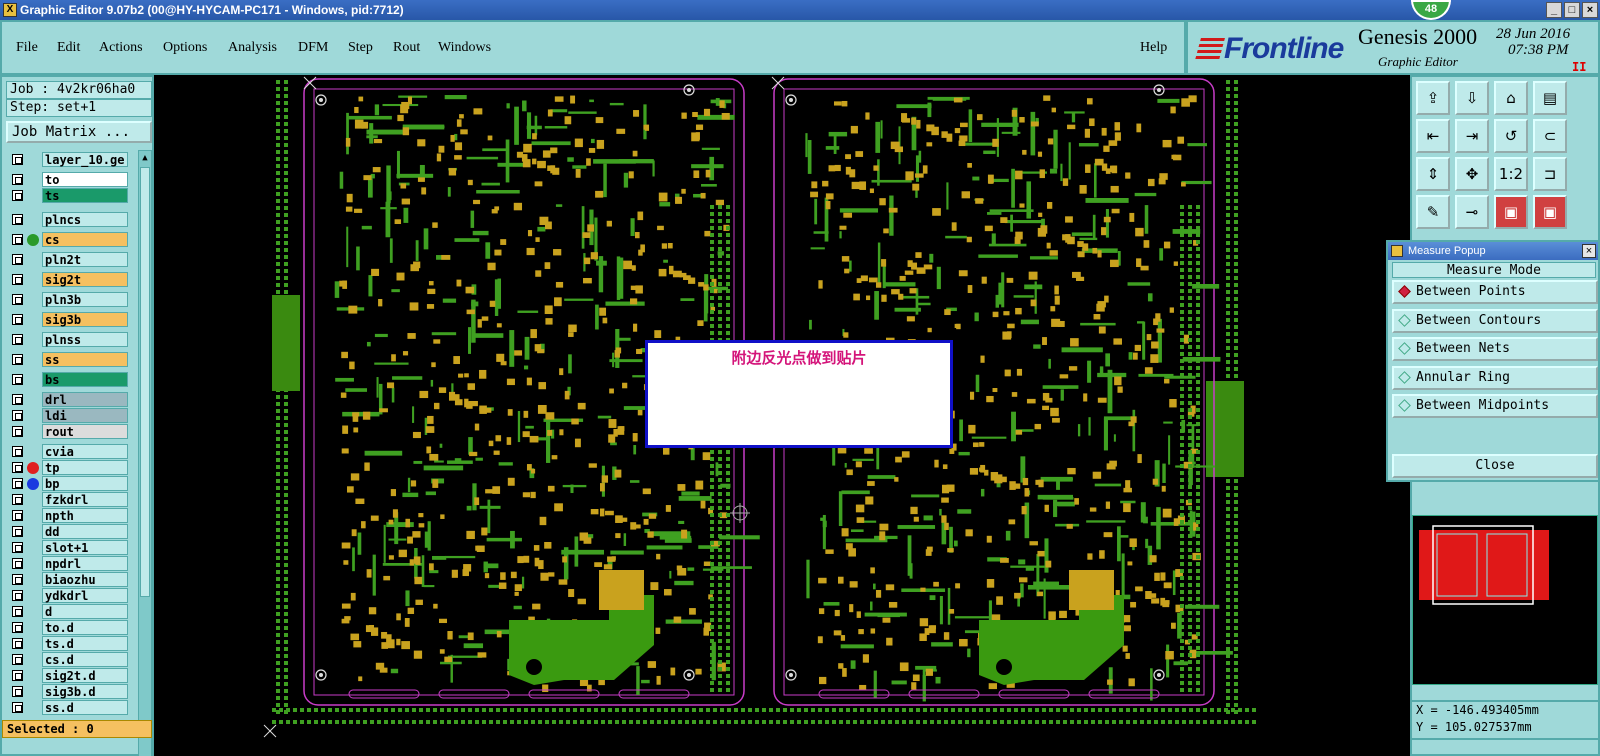 Image resolution: width=1600 pixels, height=756 pixels. What do you see at coordinates (1433, 136) in the screenshot?
I see `pan-left-icon: ⇤` at bounding box center [1433, 136].